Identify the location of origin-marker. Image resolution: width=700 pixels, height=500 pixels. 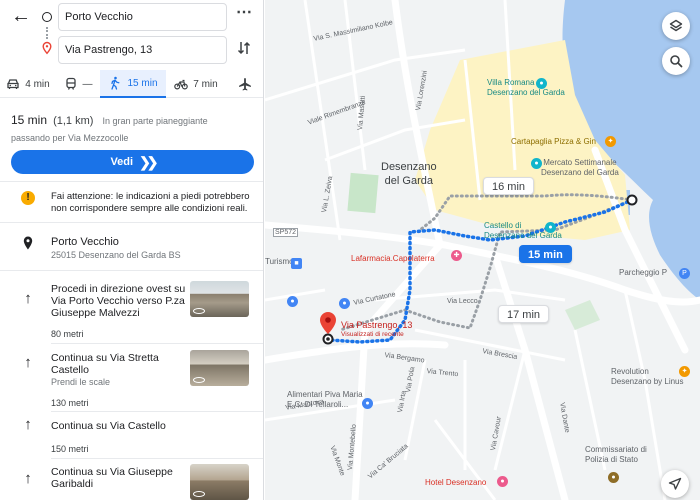
(632, 200).